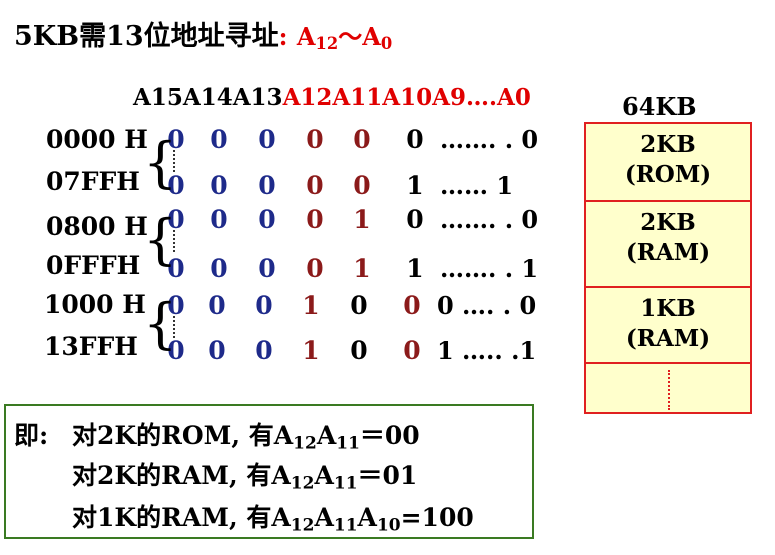 This screenshot has height=555, width=775. I want to click on bit-tail: ……. . 1, so click(489, 268).